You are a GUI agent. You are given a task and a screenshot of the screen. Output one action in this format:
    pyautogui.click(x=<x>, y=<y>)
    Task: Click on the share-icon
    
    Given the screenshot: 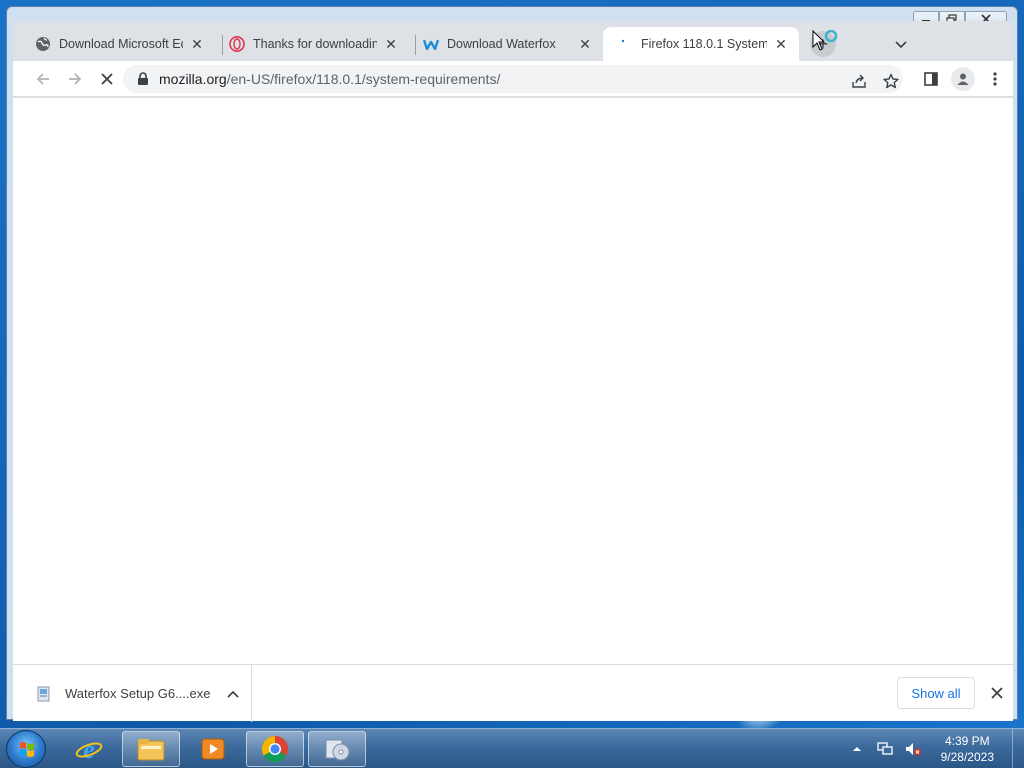 What is the action you would take?
    pyautogui.click(x=859, y=81)
    